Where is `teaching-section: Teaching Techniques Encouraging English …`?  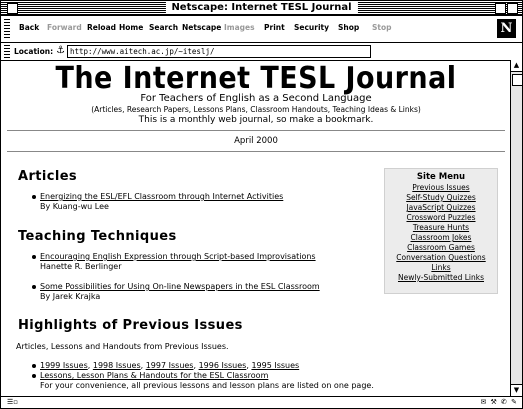 teaching-section: Teaching Techniques Encouraging English … is located at coordinates (169, 265).